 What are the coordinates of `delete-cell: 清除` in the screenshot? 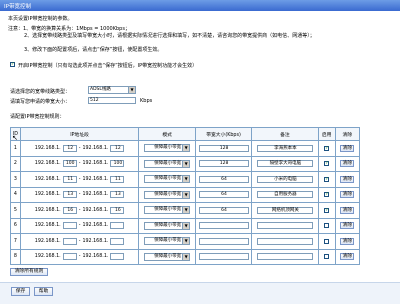 It's located at (347, 163).